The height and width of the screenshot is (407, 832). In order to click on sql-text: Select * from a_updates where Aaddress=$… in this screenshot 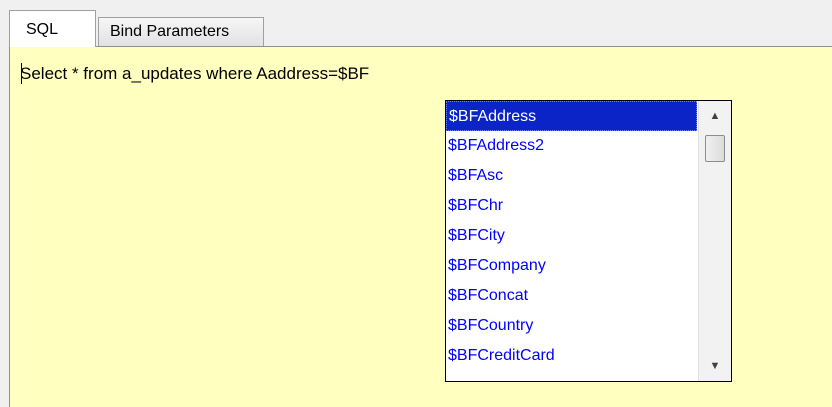, I will do `click(195, 73)`.